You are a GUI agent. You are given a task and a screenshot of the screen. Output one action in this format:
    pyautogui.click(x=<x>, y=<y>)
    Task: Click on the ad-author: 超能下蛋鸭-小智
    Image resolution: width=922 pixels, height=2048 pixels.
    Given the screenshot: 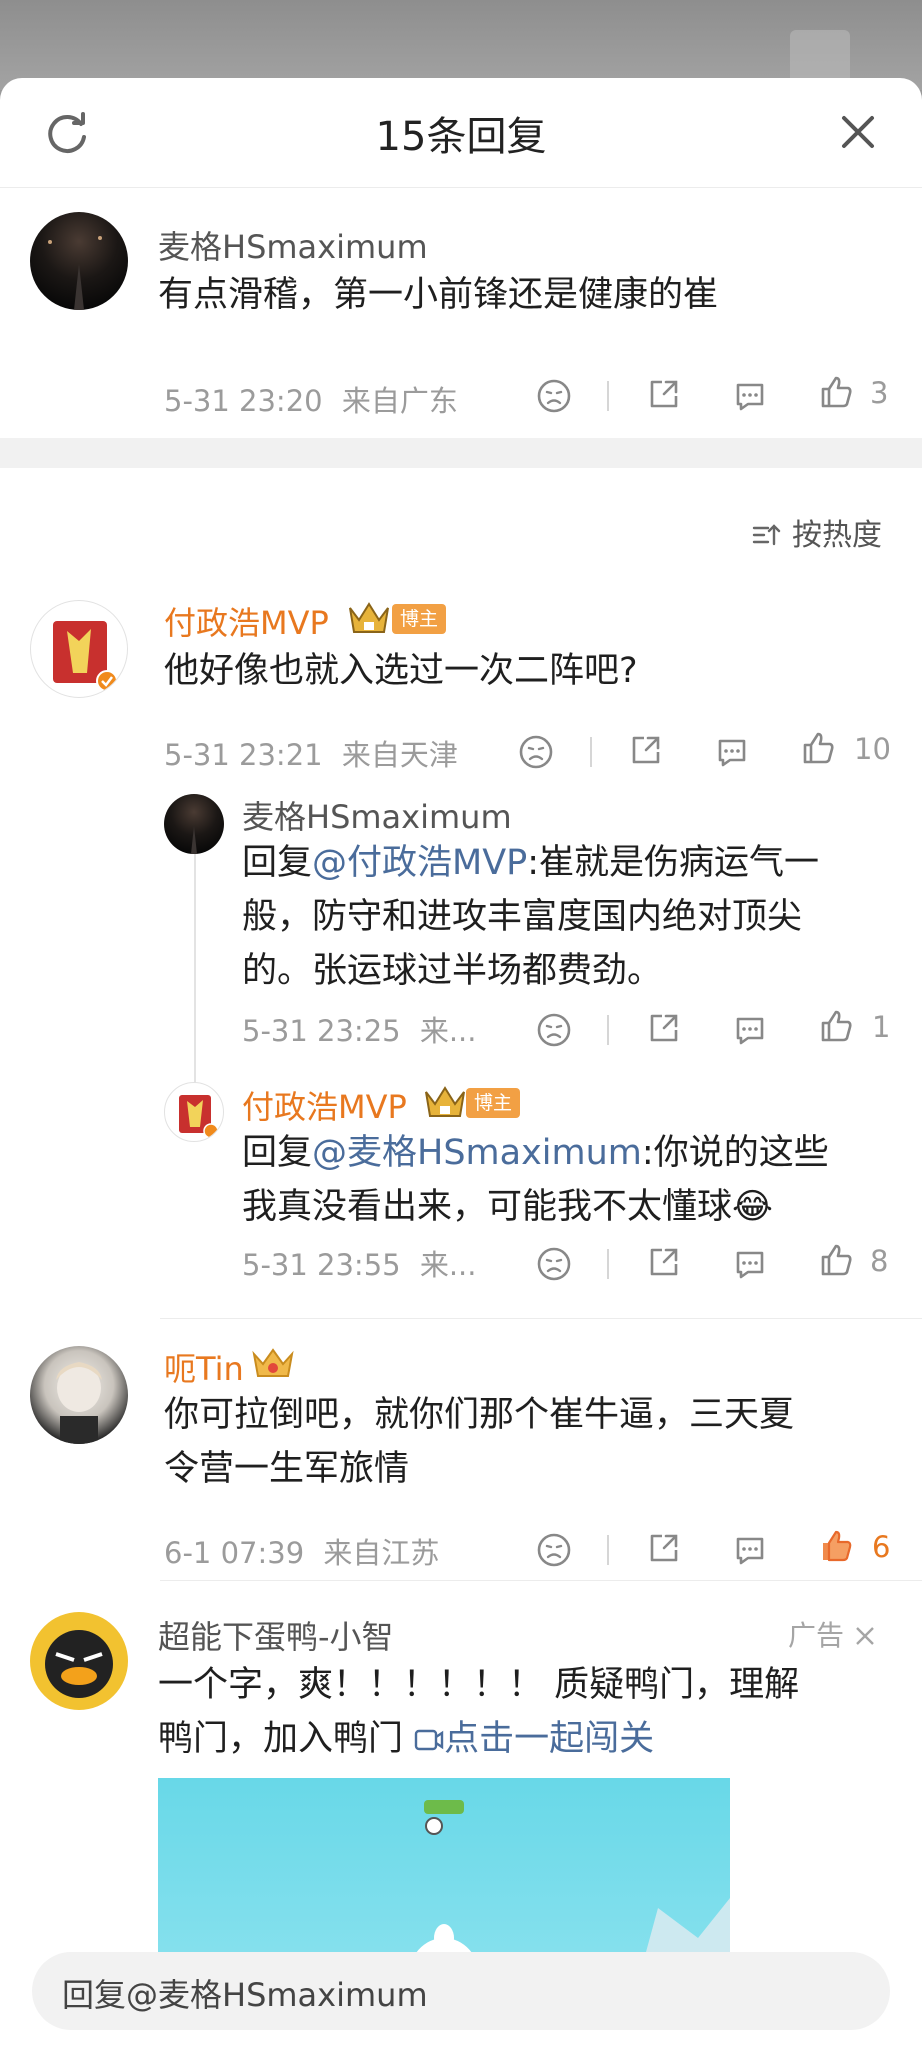 What is the action you would take?
    pyautogui.click(x=276, y=1635)
    